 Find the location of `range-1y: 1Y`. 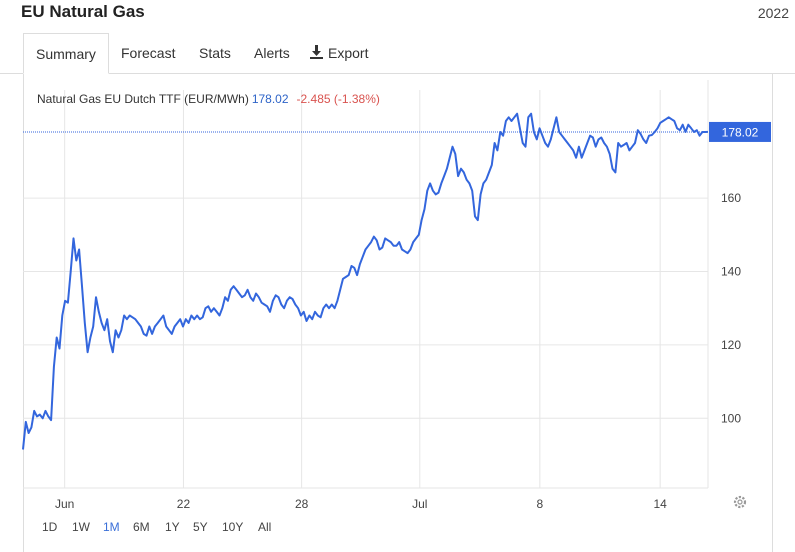

range-1y: 1Y is located at coordinates (172, 527).